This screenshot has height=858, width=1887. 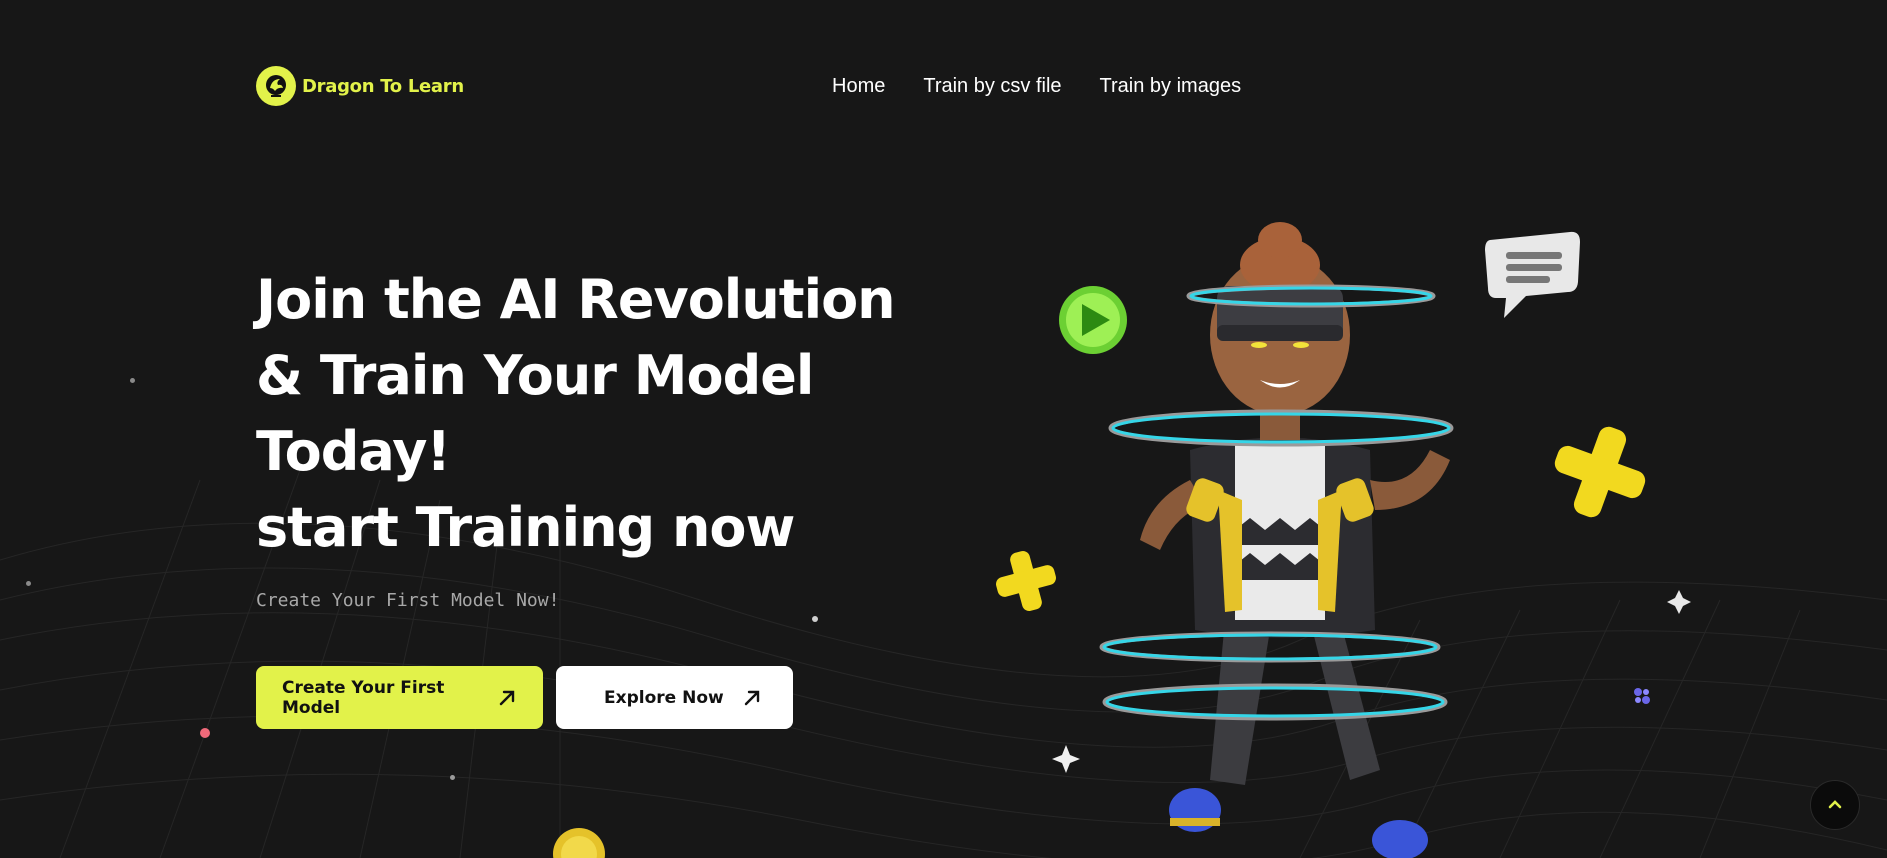 I want to click on scroll-to-top-button, so click(x=1835, y=805).